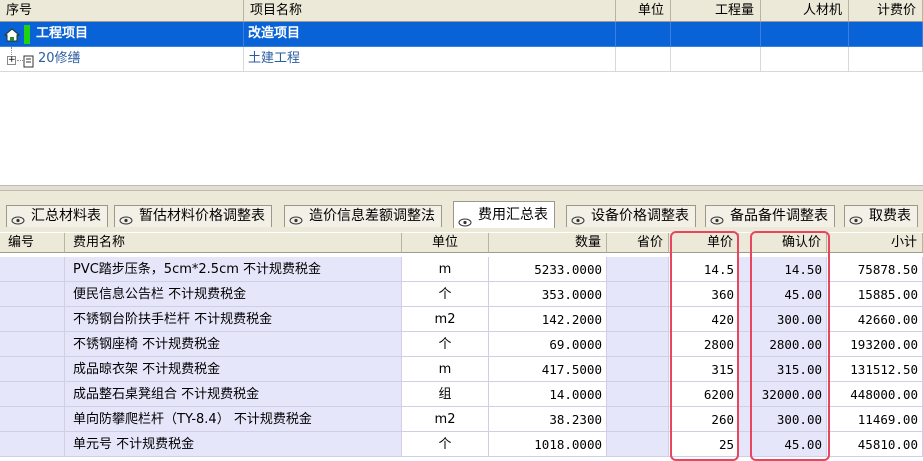 This screenshot has width=923, height=461. Describe the element at coordinates (233, 294) in the screenshot. I see `cell-fee-name: 便民信息公告栏 不计规费税金` at that location.